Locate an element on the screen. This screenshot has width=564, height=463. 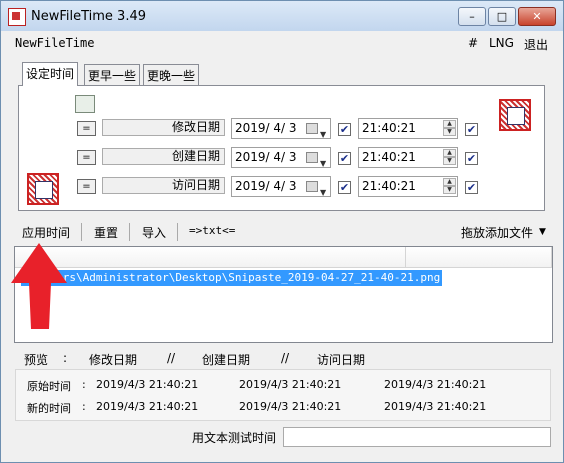
maximize-button: □ is located at coordinates (502, 16).